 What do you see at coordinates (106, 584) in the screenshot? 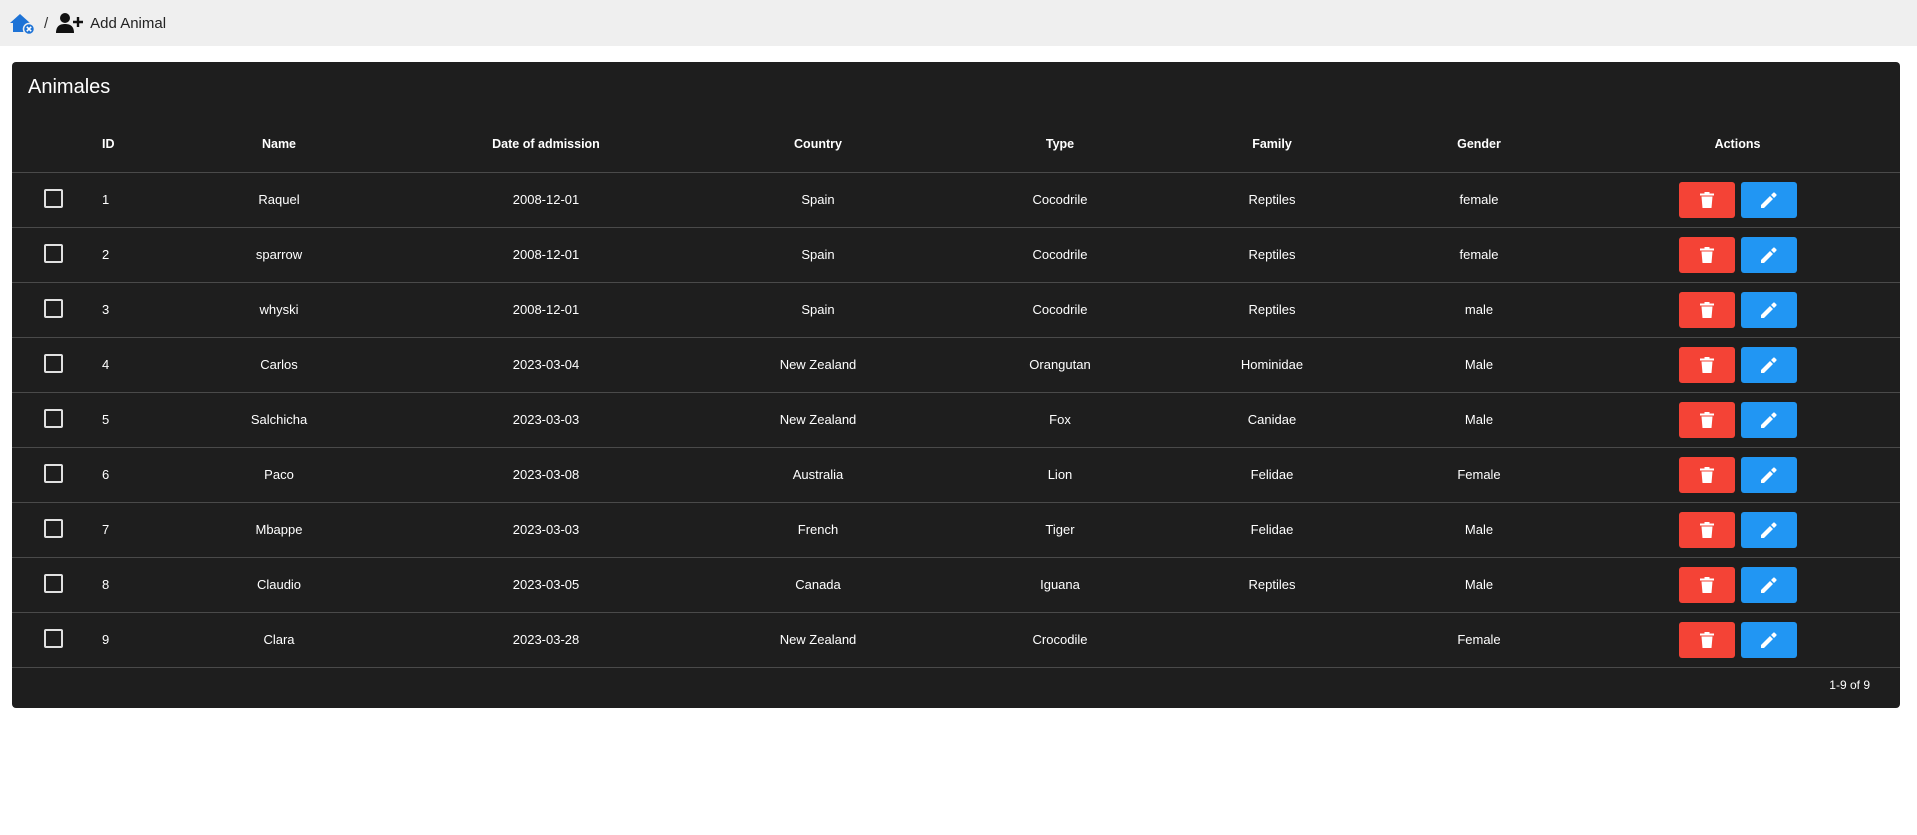
I see `cell-id: 8` at bounding box center [106, 584].